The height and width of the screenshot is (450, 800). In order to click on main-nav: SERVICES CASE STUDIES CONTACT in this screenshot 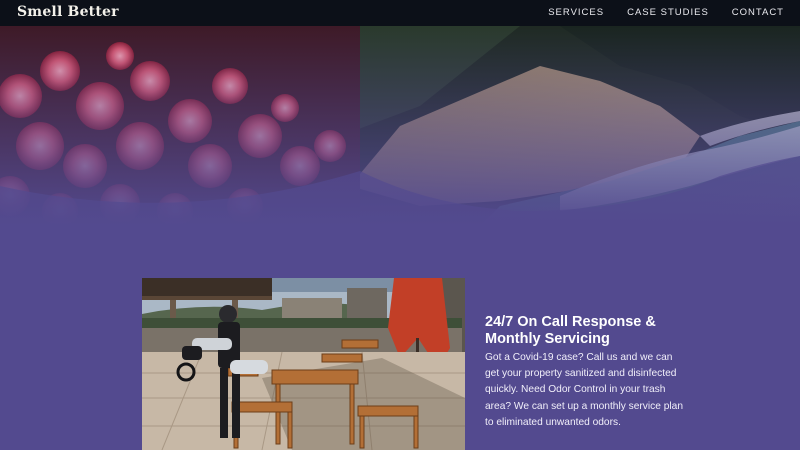, I will do `click(666, 12)`.